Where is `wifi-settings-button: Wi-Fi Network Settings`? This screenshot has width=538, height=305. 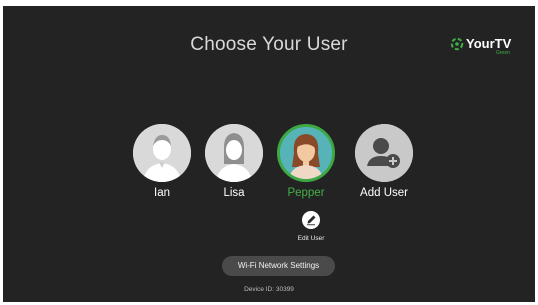 wifi-settings-button: Wi-Fi Network Settings is located at coordinates (278, 266).